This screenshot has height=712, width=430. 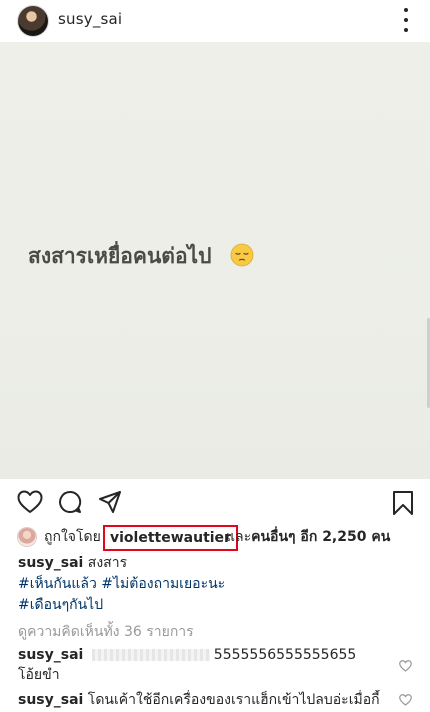 What do you see at coordinates (50, 563) in the screenshot?
I see `caption-username: susy_sai` at bounding box center [50, 563].